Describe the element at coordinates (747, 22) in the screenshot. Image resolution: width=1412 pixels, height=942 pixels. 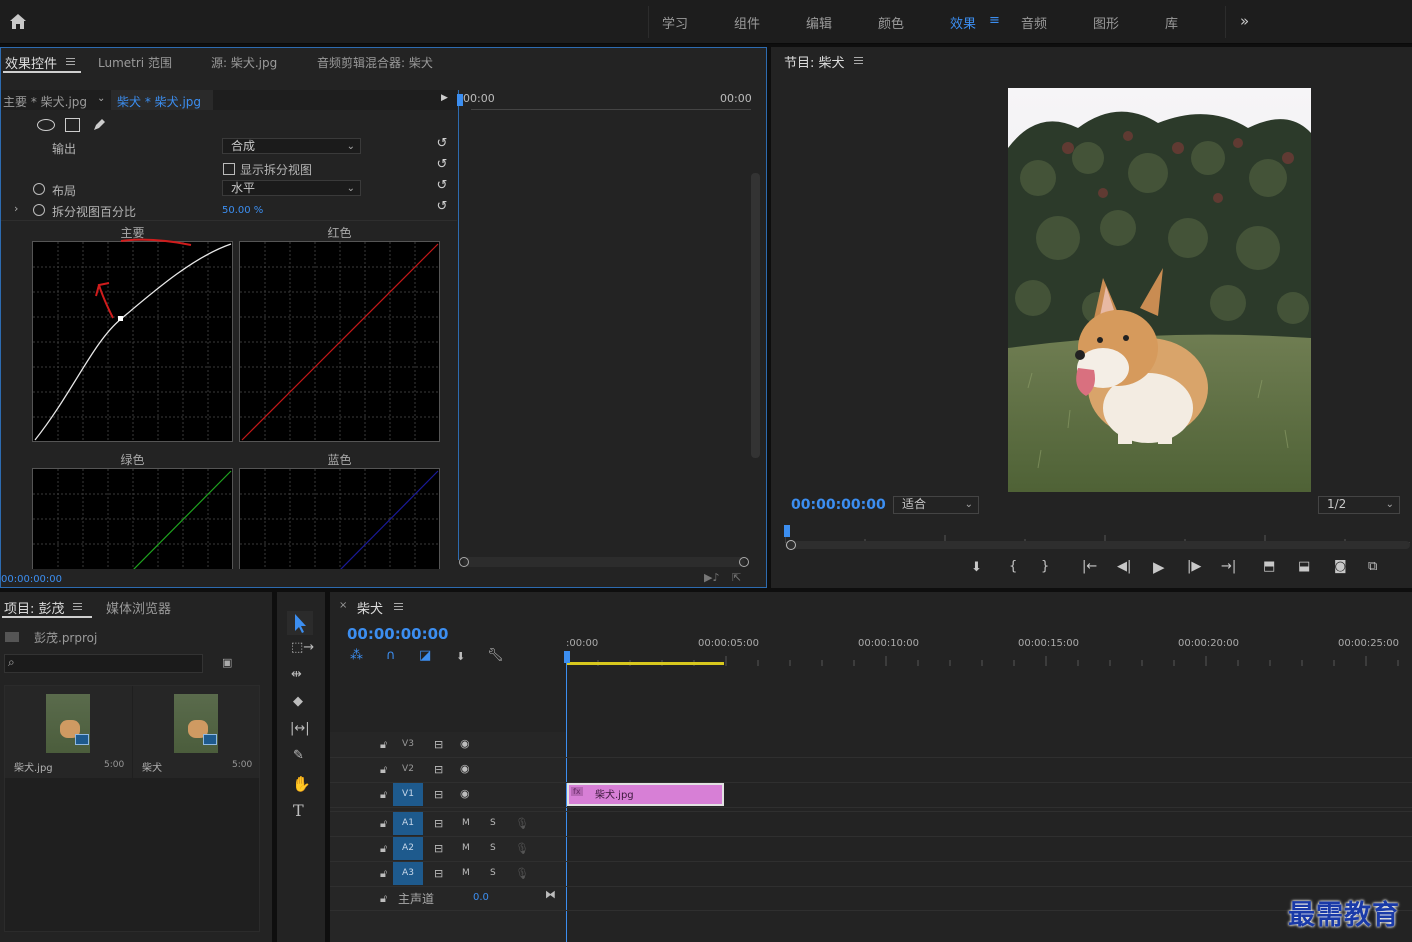
I see `workspace-tab-assembly: 组件` at that location.